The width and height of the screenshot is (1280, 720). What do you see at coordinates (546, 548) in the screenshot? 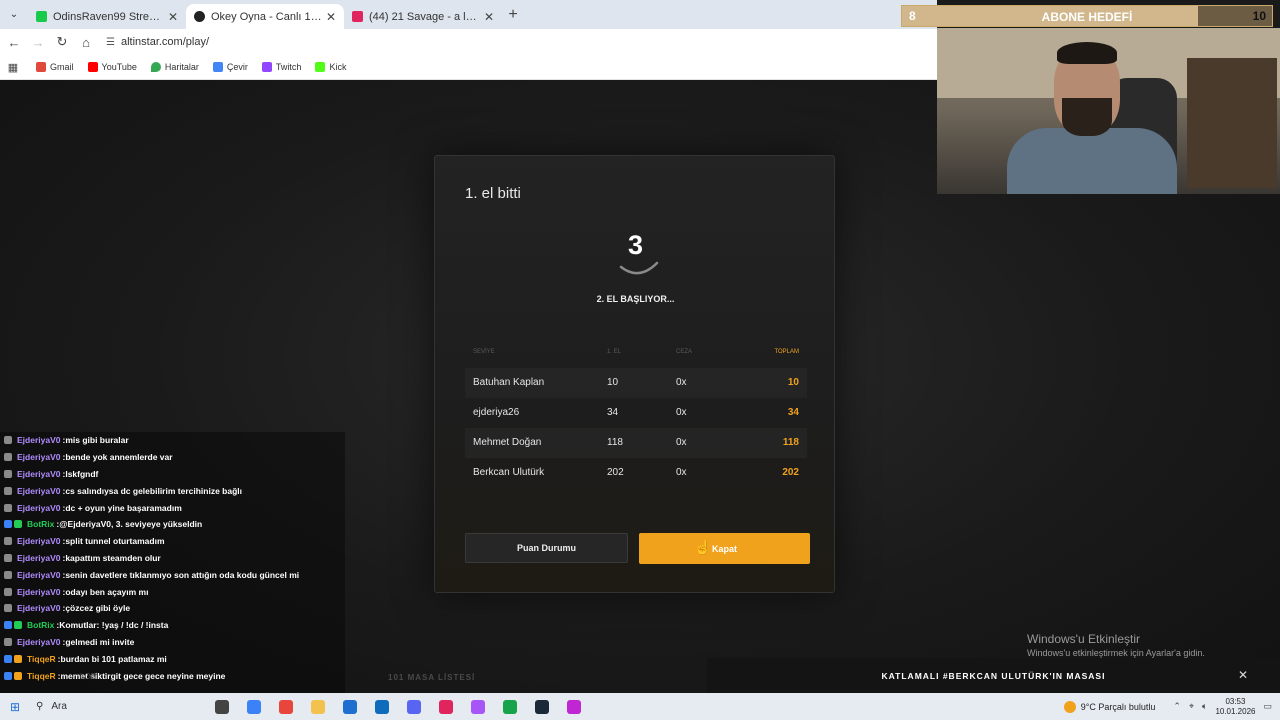
I see `score-status-button: Puan Durumu` at bounding box center [546, 548].